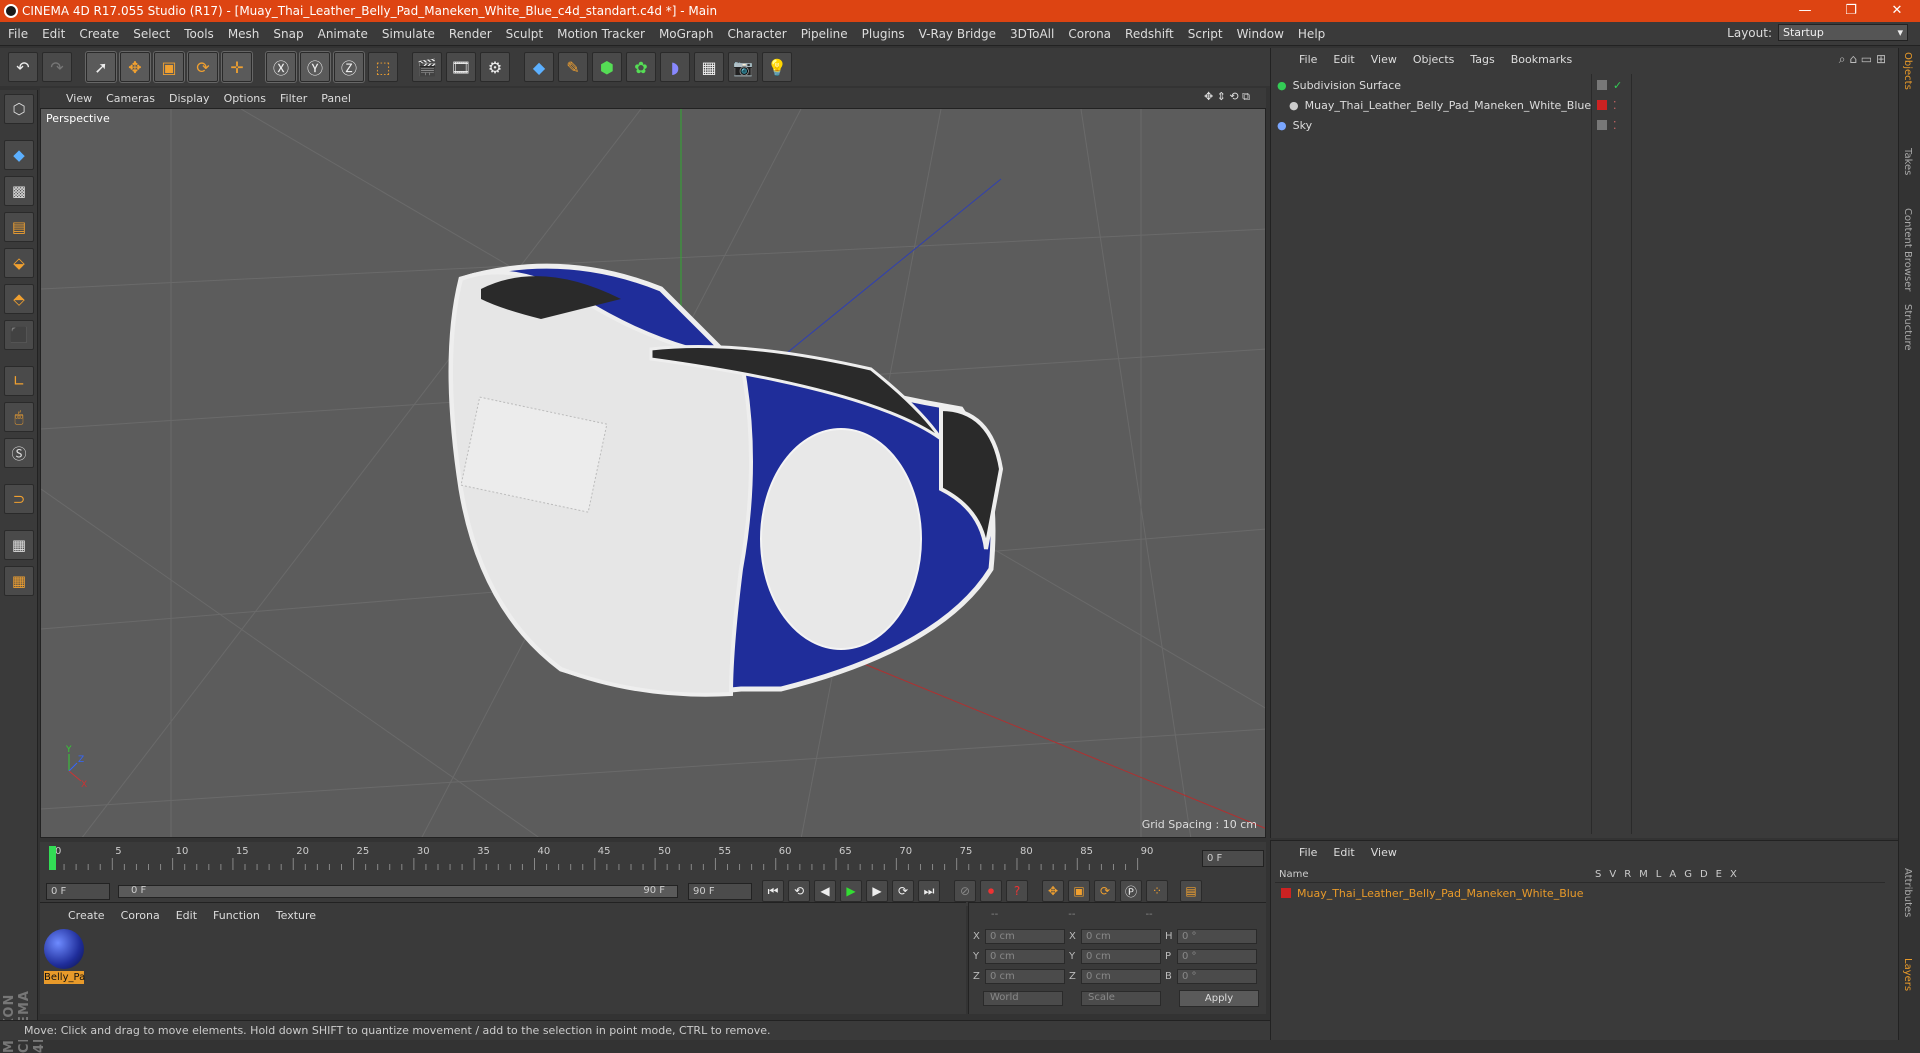 The height and width of the screenshot is (1053, 1920). I want to click on menu-plugins: Plugins, so click(883, 34).